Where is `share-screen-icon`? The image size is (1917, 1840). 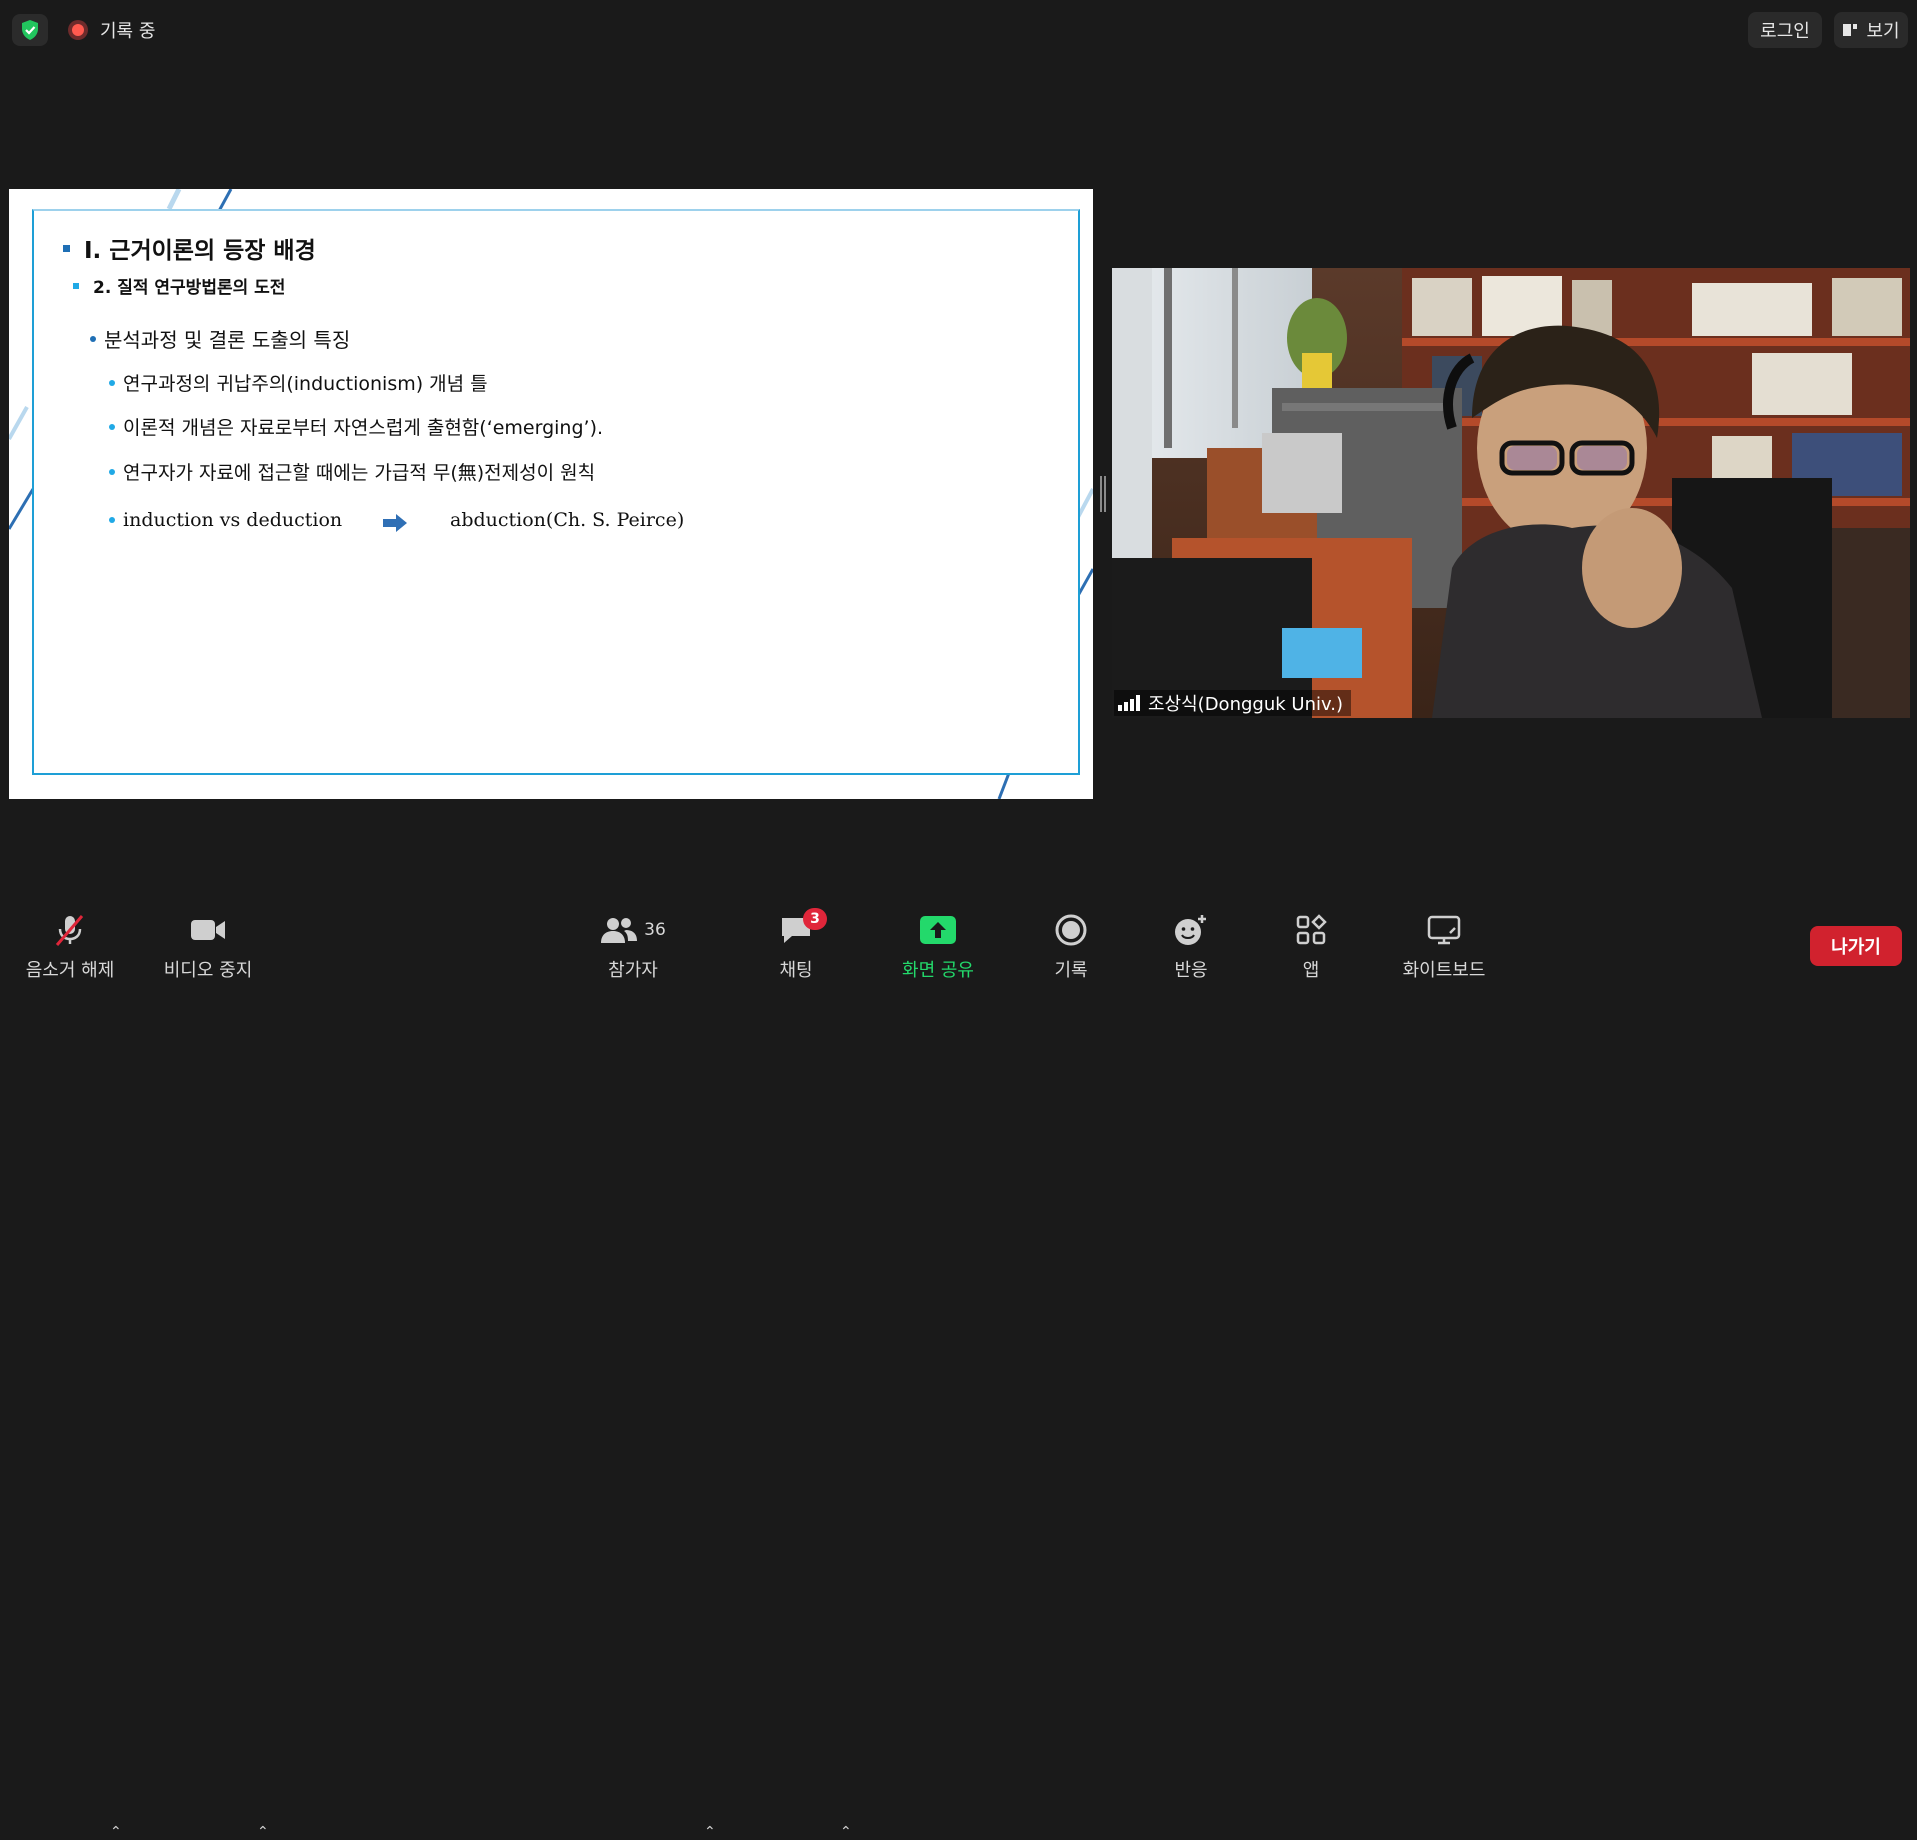
share-screen-icon is located at coordinates (938, 930).